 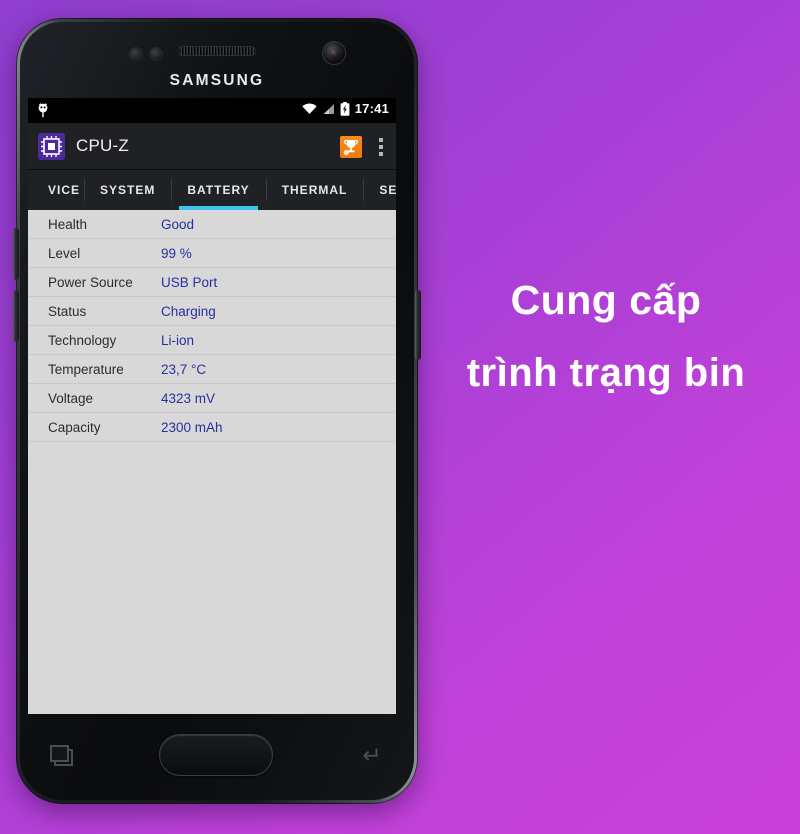 What do you see at coordinates (334, 53) in the screenshot?
I see `front-camera-icon` at bounding box center [334, 53].